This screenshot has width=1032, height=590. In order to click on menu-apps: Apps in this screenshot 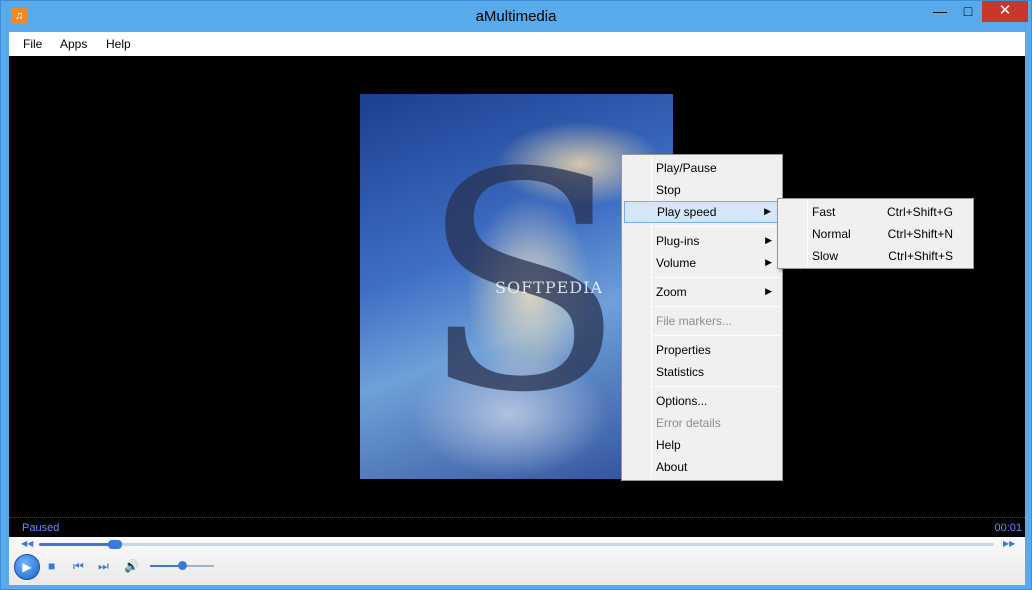, I will do `click(73, 44)`.